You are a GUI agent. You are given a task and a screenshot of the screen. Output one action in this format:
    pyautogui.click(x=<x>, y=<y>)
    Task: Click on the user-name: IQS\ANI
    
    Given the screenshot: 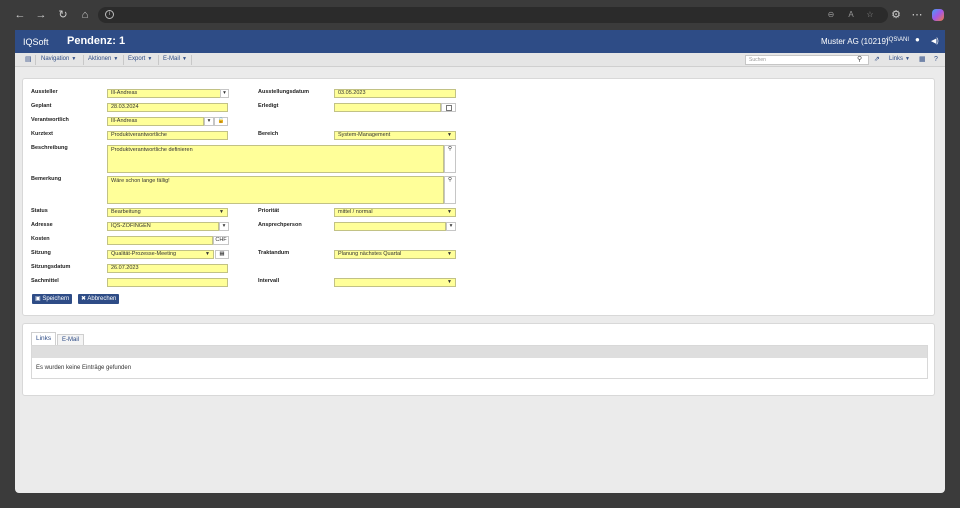 What is the action you would take?
    pyautogui.click(x=898, y=40)
    